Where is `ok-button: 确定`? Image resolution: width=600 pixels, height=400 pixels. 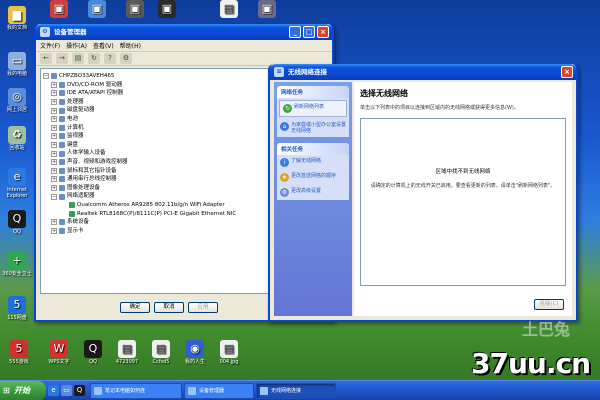
ok-button: 确定 is located at coordinates (135, 307).